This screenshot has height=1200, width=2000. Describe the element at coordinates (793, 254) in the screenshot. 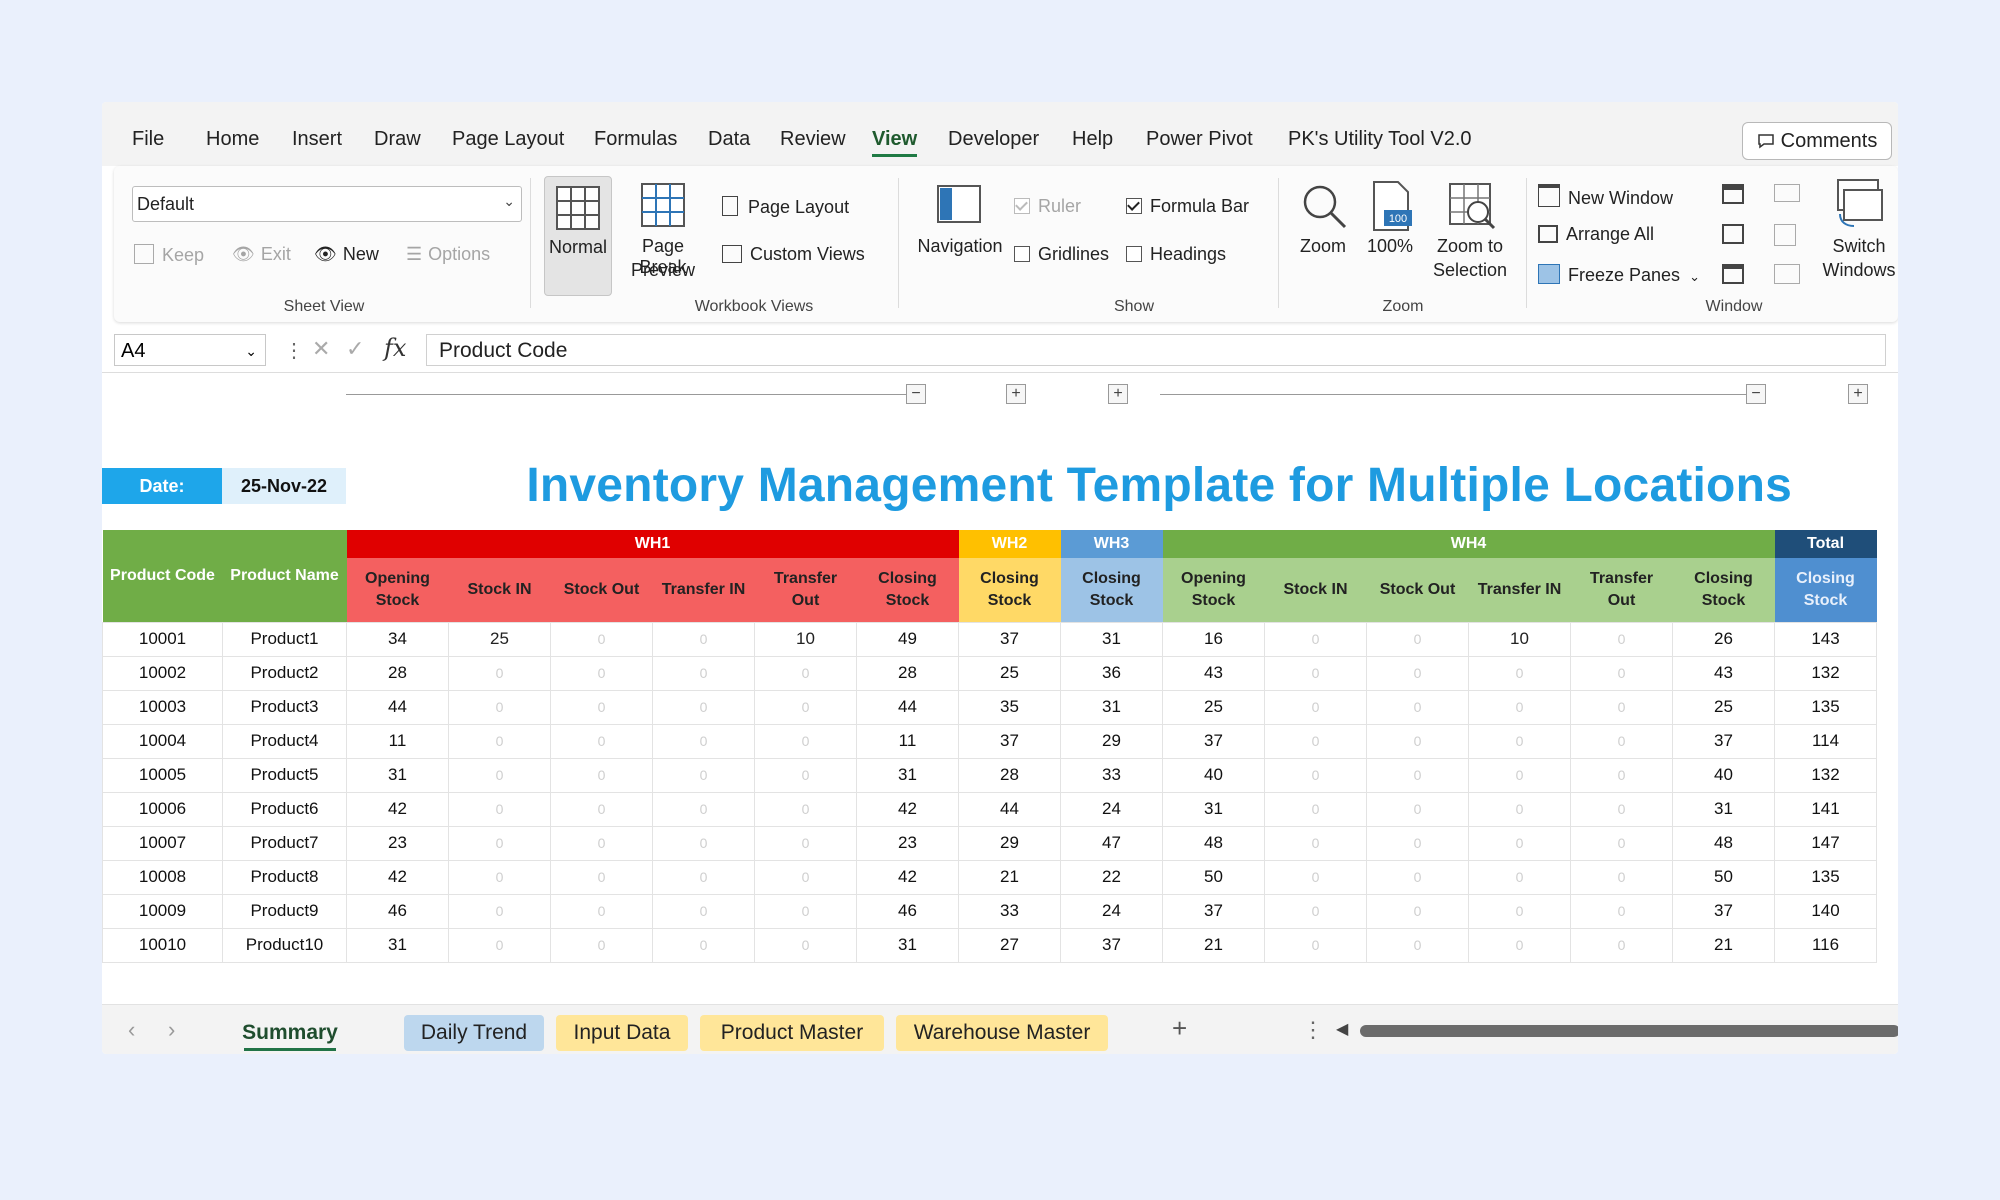

I see `custom-views-button: Custom Views` at that location.